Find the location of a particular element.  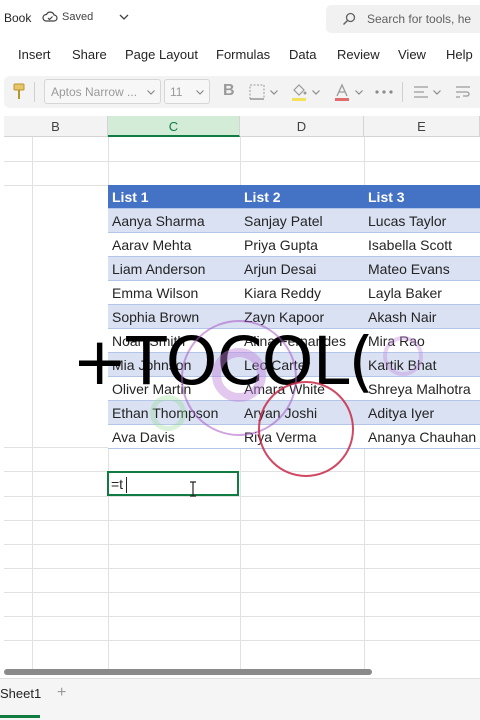

table-cell: Sanjay Patel is located at coordinates (302, 221).